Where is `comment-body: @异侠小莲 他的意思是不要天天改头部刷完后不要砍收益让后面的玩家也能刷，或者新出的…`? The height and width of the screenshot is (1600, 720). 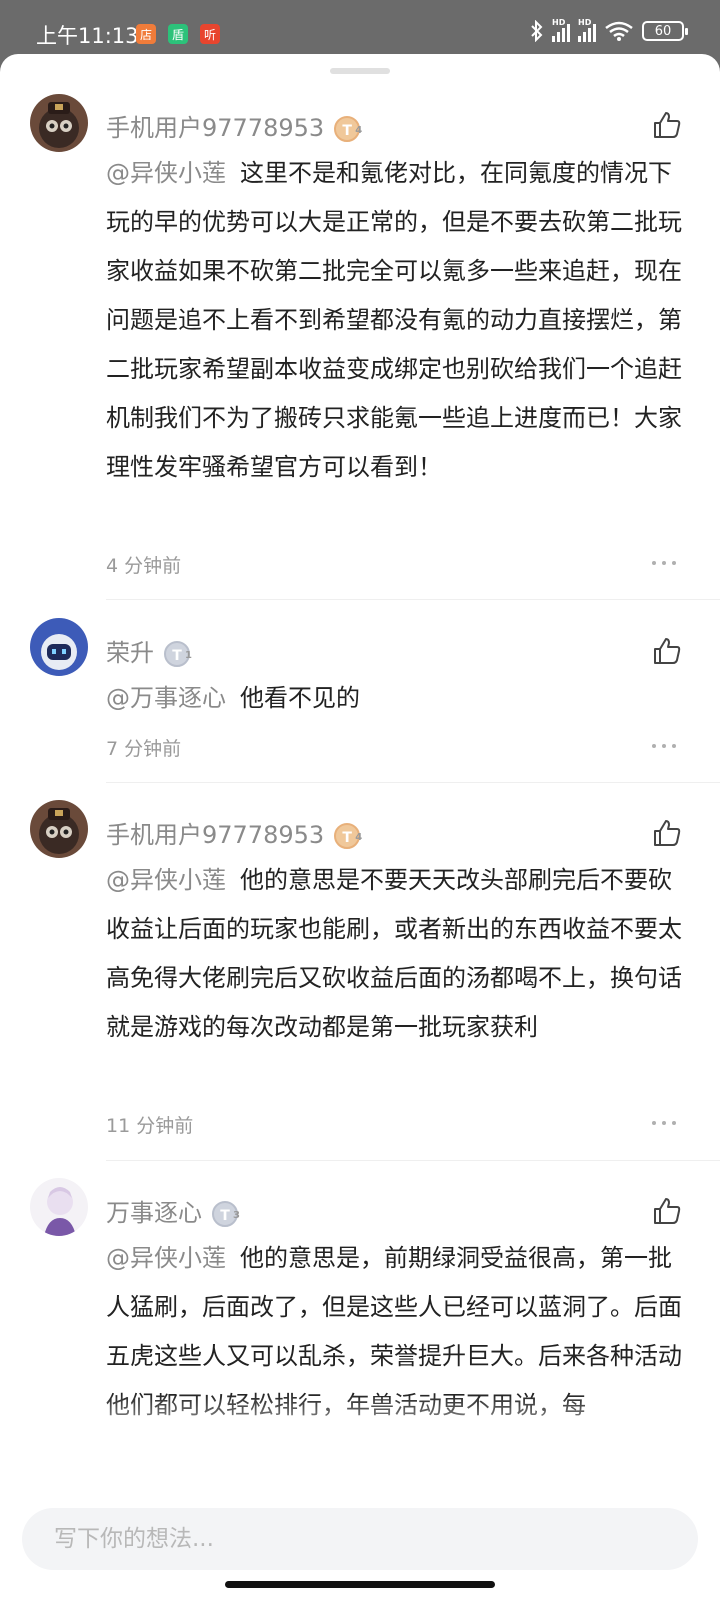
comment-body: @异侠小莲 他的意思是不要天天改头部刷完后不要砍收益让后面的玩家也能刷，或者新出的… is located at coordinates (397, 954).